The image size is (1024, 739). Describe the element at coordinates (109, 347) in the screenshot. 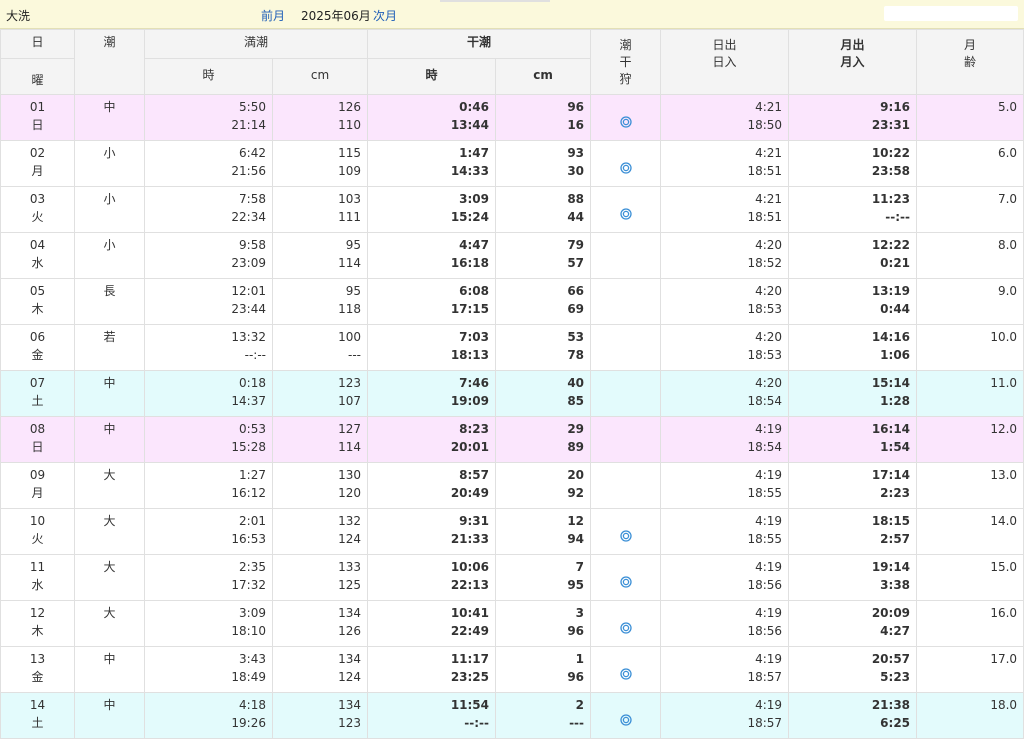

I see `tide-type-cell: 若` at that location.